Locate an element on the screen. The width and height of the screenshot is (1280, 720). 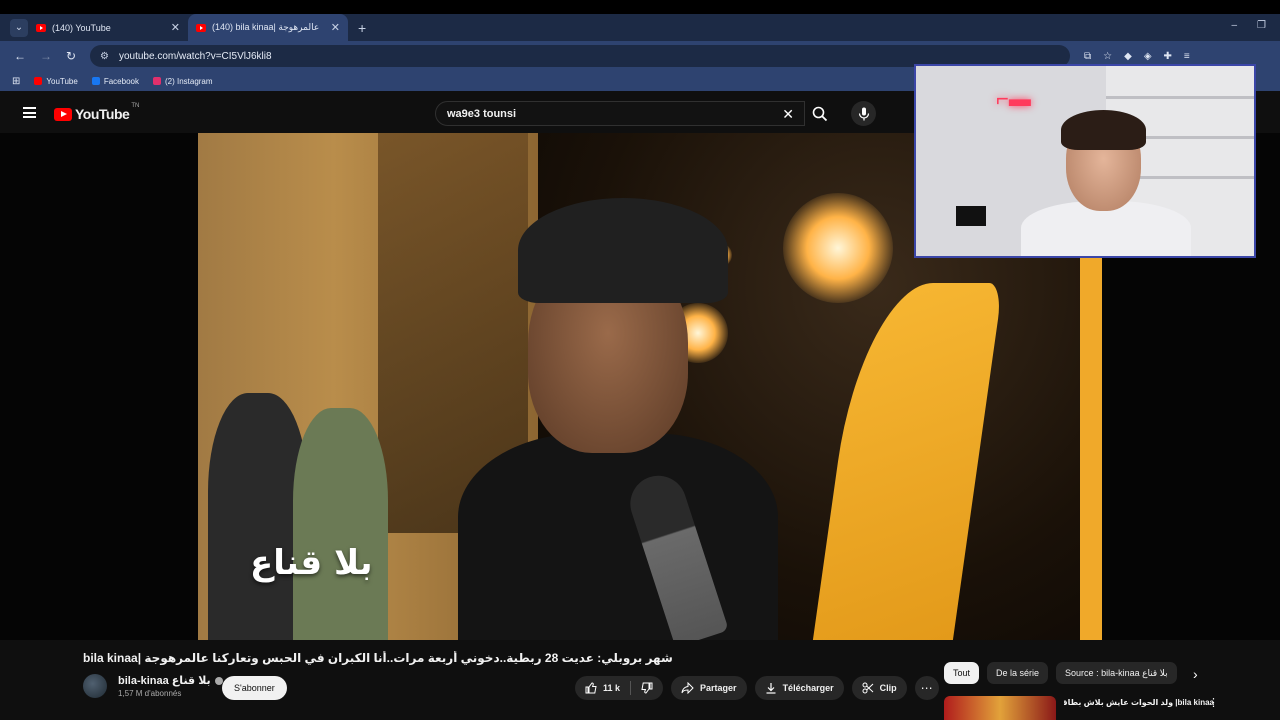
region-code: TN is located at coordinates (135, 106).